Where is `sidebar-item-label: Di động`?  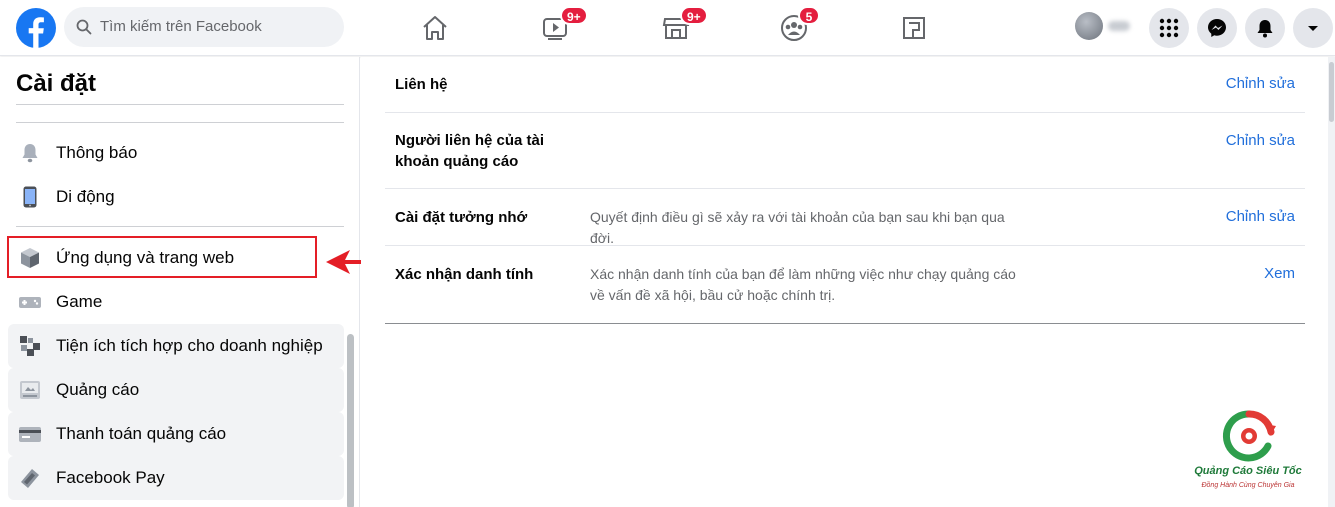
sidebar-item-label: Di động is located at coordinates (85, 196).